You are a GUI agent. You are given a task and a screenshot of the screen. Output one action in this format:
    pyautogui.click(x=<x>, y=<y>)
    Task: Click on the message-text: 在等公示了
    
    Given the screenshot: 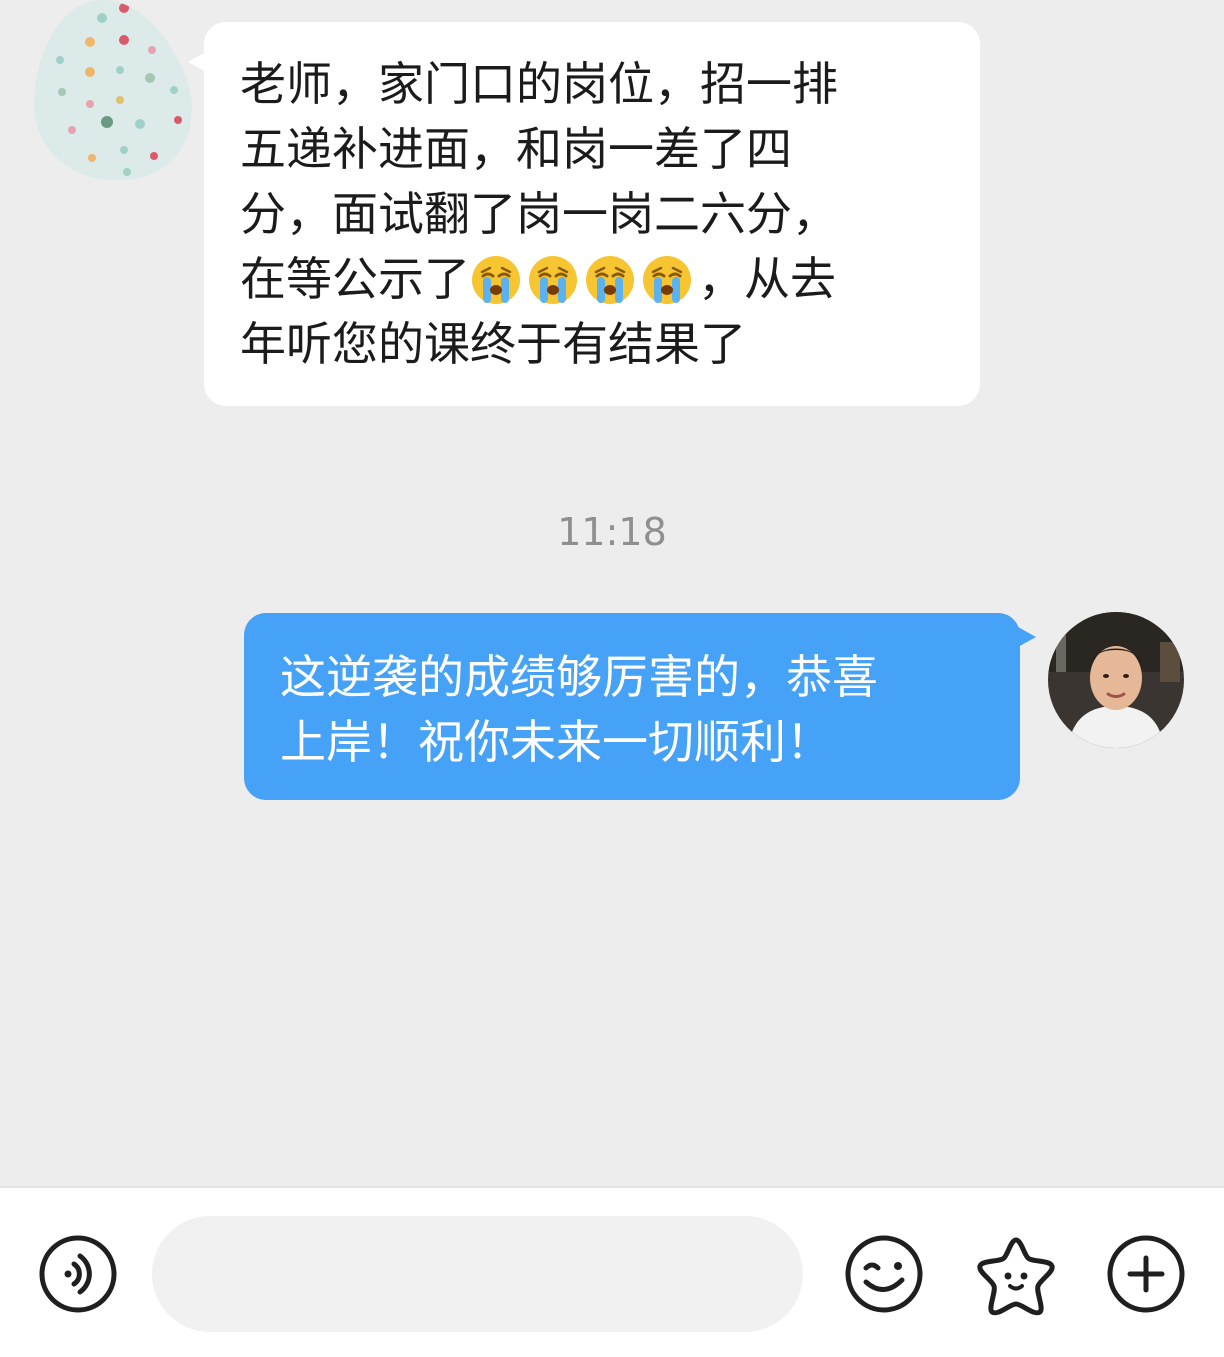 What is the action you would take?
    pyautogui.click(x=355, y=279)
    